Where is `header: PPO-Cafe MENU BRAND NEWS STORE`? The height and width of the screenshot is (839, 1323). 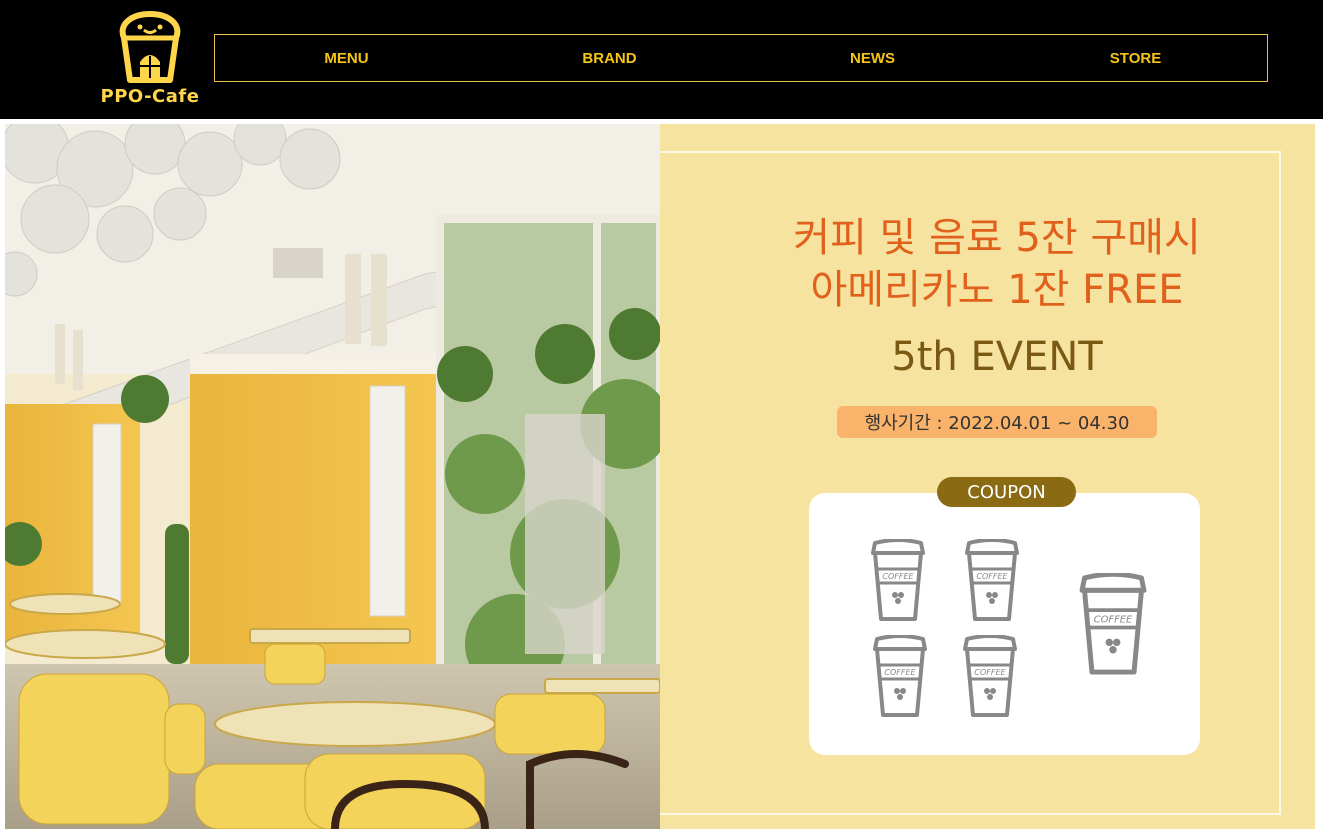
header: PPO-Cafe MENU BRAND NEWS STORE is located at coordinates (661, 59).